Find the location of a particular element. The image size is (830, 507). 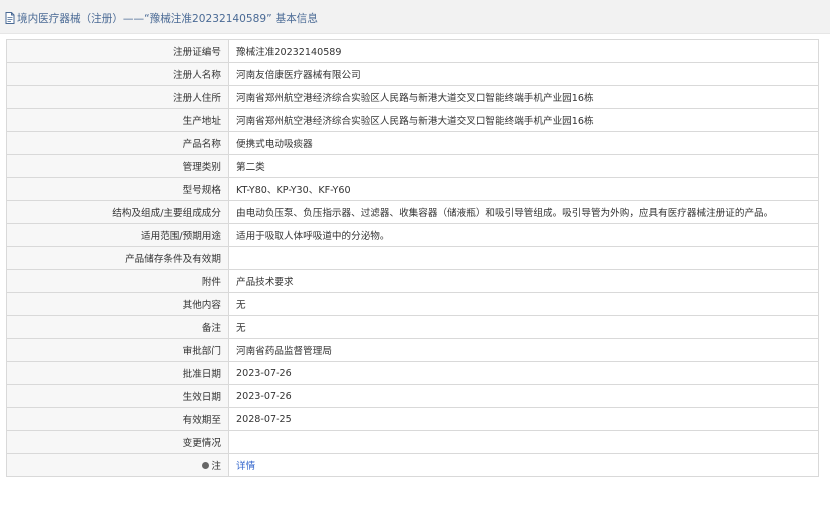

title-prefix: 境内医疗器械（注册）—— is located at coordinates (81, 18).